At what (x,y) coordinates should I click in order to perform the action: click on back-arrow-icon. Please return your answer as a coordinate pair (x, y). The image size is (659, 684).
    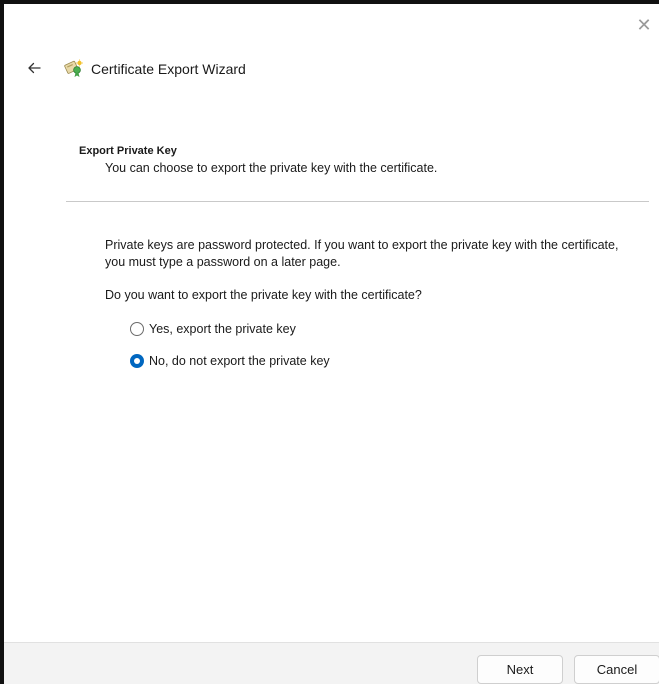
    Looking at the image, I should click on (34, 68).